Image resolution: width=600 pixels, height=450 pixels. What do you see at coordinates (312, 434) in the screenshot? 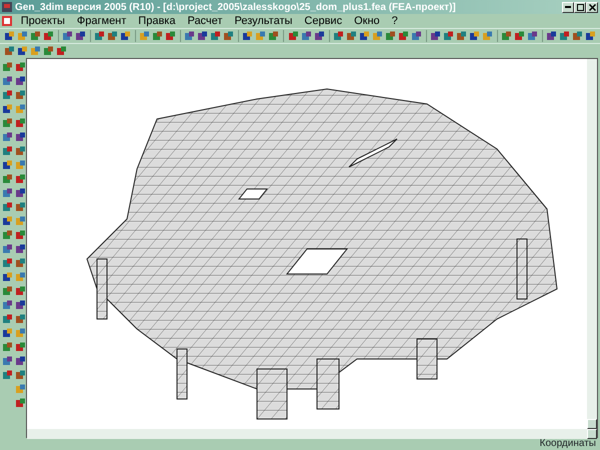
I see `horizontal-scrollbar` at bounding box center [312, 434].